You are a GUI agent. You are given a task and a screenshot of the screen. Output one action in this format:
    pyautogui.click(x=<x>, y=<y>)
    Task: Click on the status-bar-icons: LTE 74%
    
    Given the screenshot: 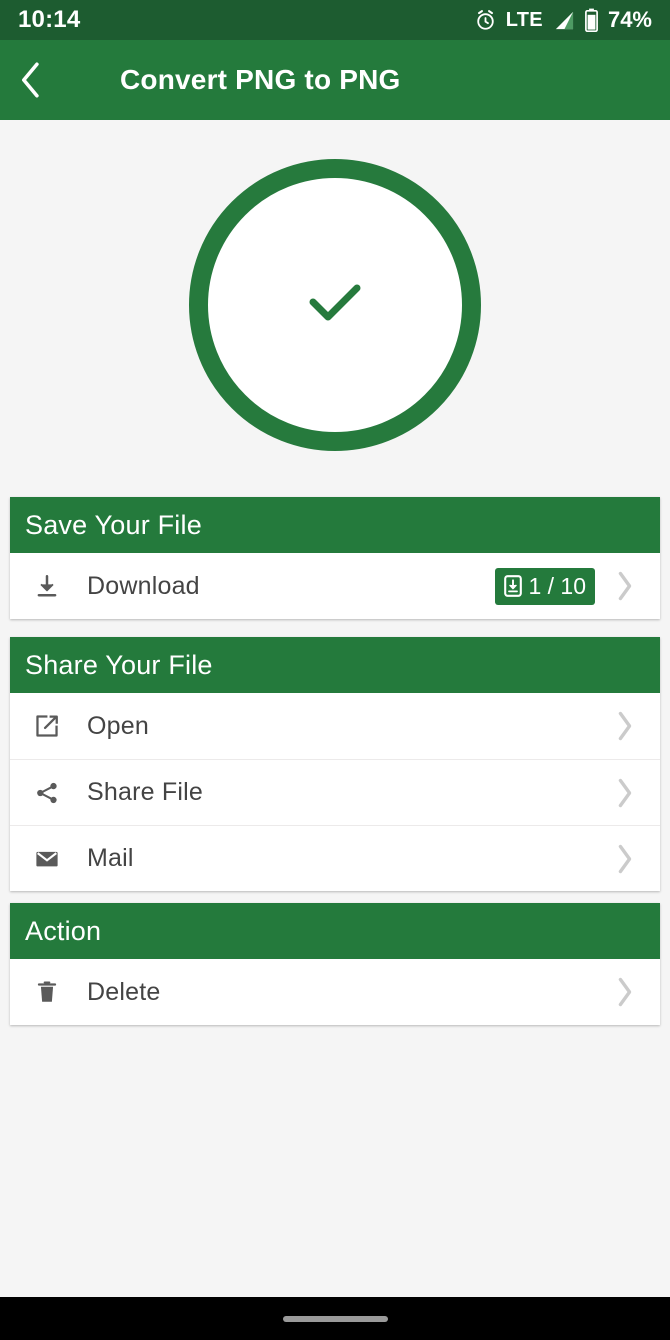 What is the action you would take?
    pyautogui.click(x=563, y=20)
    